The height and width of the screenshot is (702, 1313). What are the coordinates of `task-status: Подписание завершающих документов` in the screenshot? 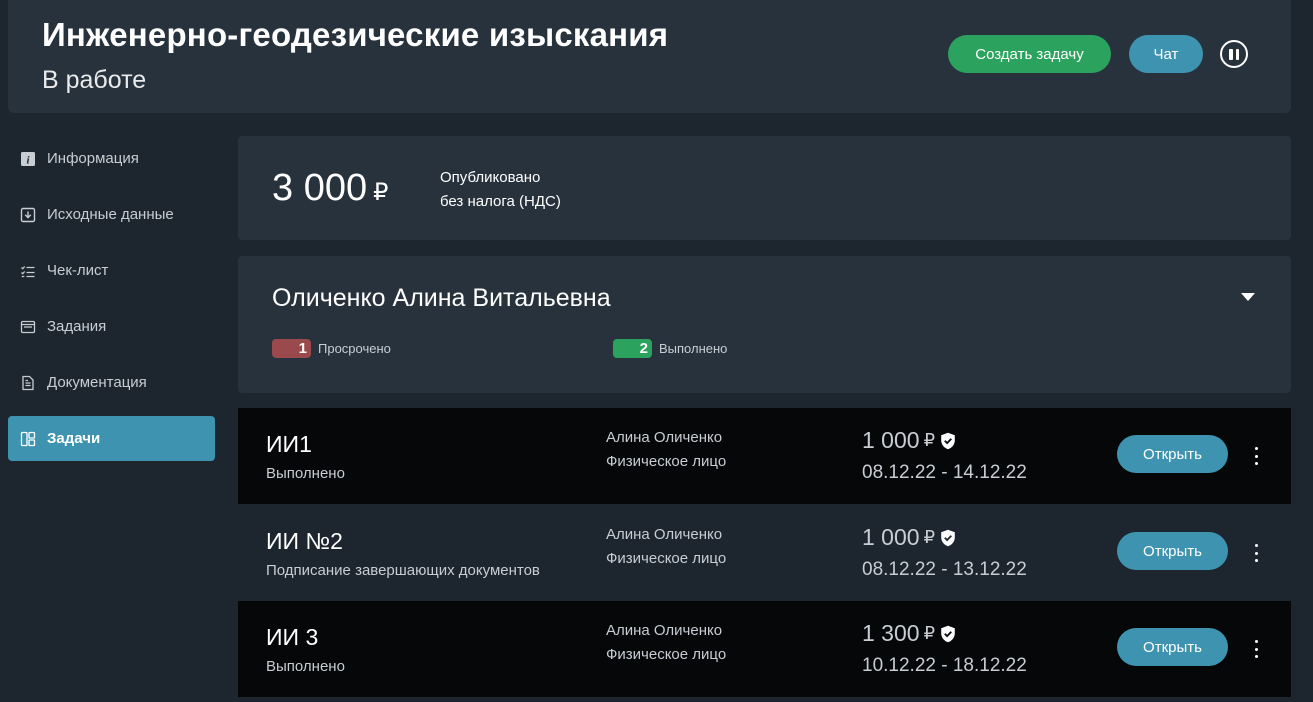 It's located at (403, 570).